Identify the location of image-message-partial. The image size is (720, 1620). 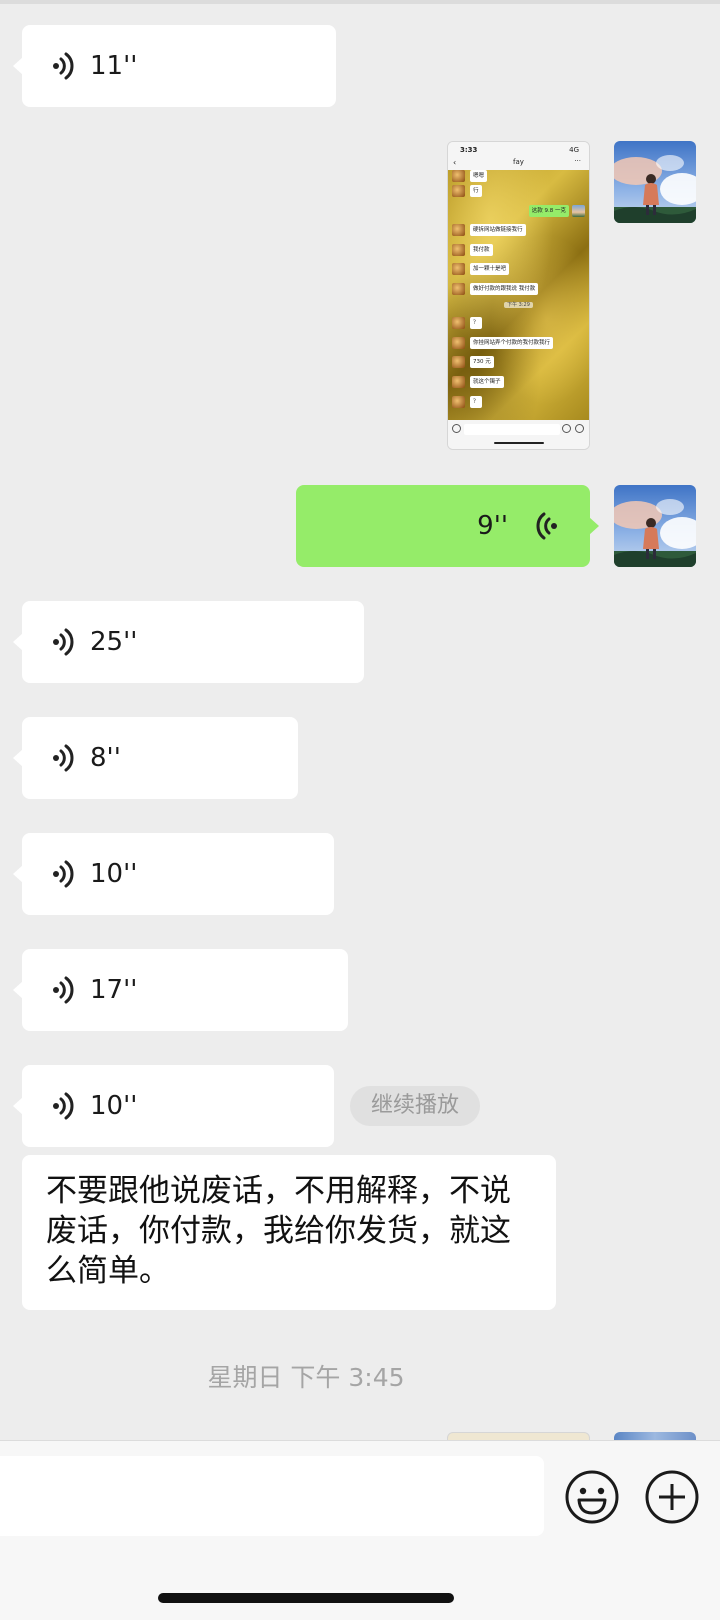
(518, 1436).